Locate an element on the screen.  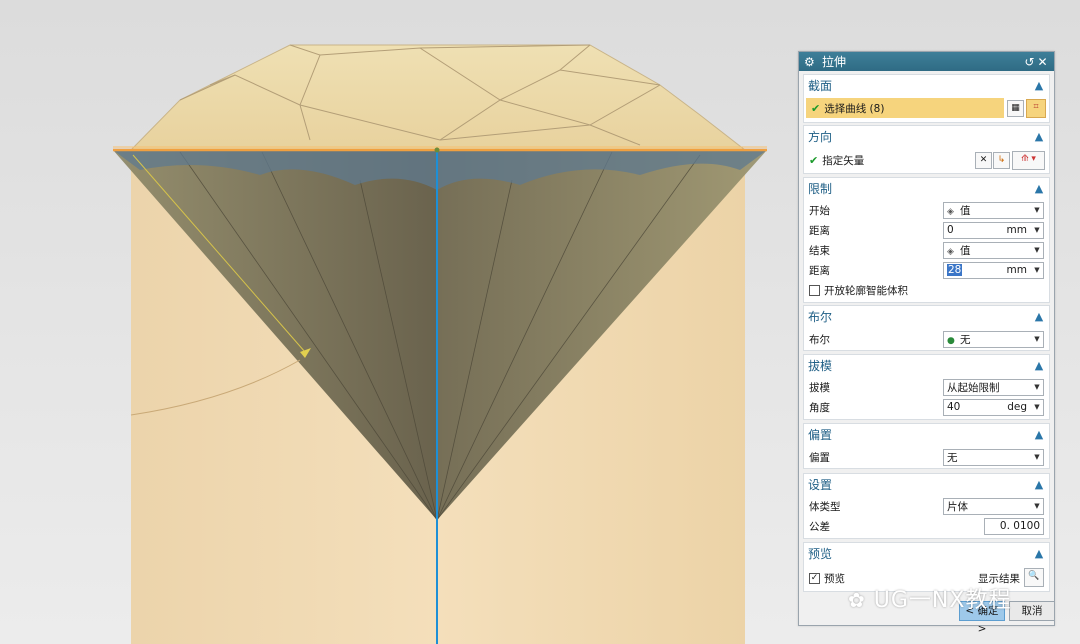
offset-section: 偏置 ▲ 偏置 无 ▼ is located at coordinates (926, 446).